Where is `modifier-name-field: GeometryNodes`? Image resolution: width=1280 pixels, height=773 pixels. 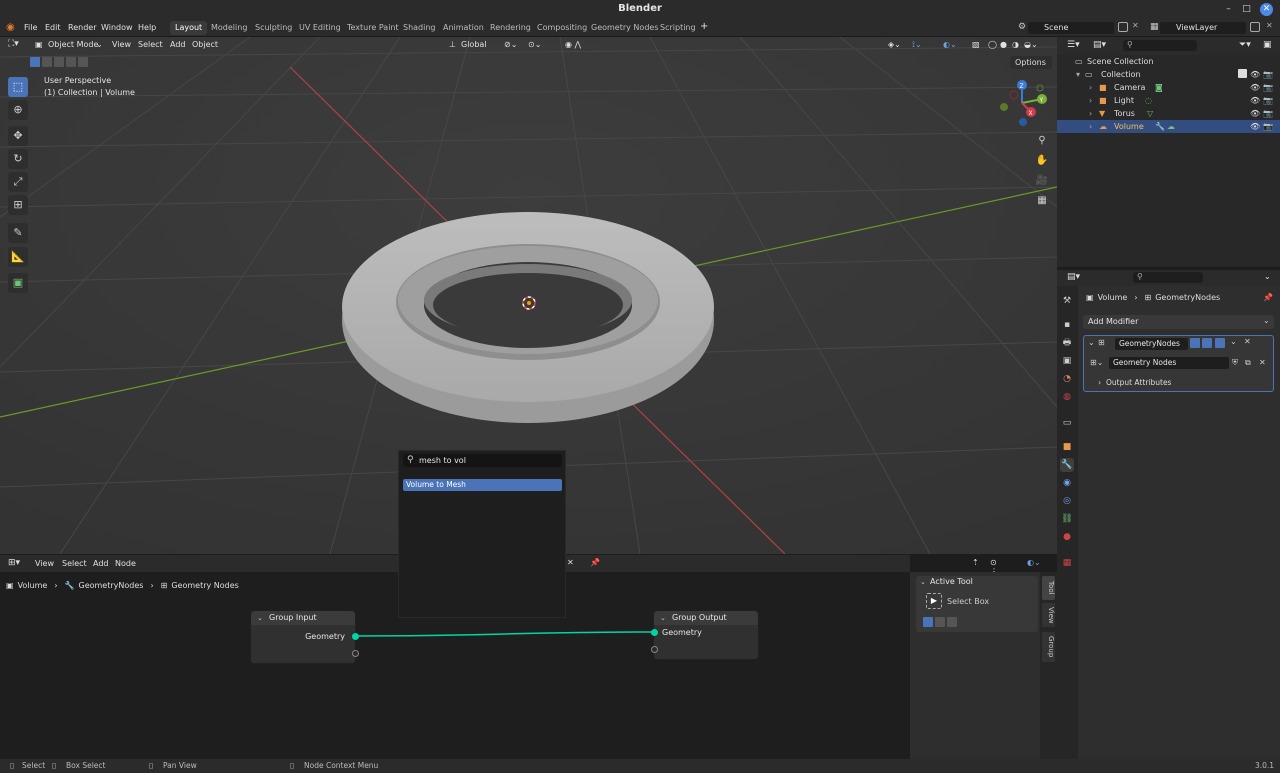
modifier-name-field: GeometryNodes is located at coordinates (1151, 344).